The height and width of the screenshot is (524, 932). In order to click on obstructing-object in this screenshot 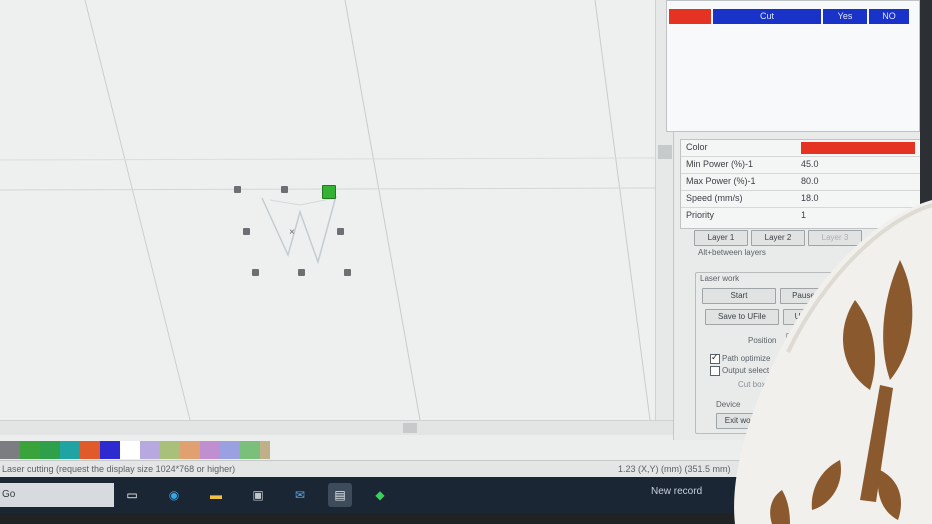, I will do `click(833, 362)`.